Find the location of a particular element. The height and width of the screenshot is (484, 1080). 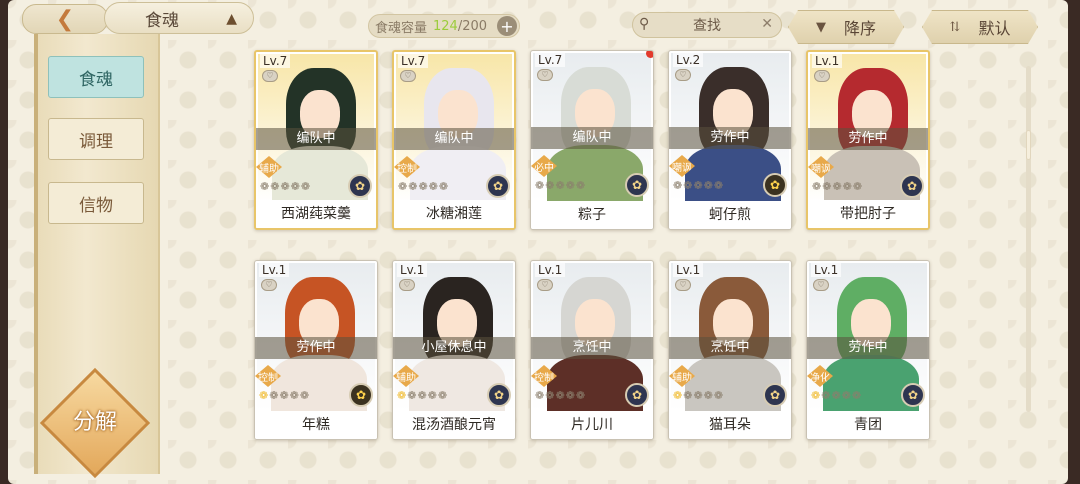

character-card: Lv.1 ♡ 烹饪中 控制 ❁❁❁❁❁ ✿ 片儿川 is located at coordinates (592, 350).